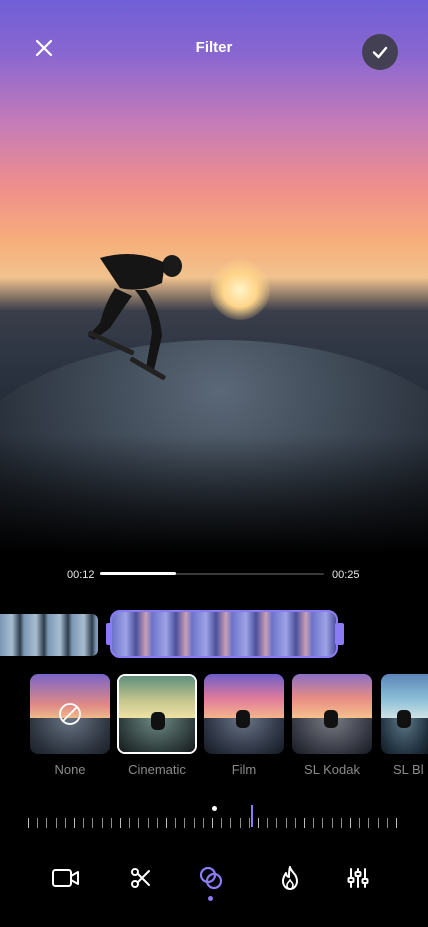 The image size is (428, 927). I want to click on adjust-tool-button, so click(358, 878).